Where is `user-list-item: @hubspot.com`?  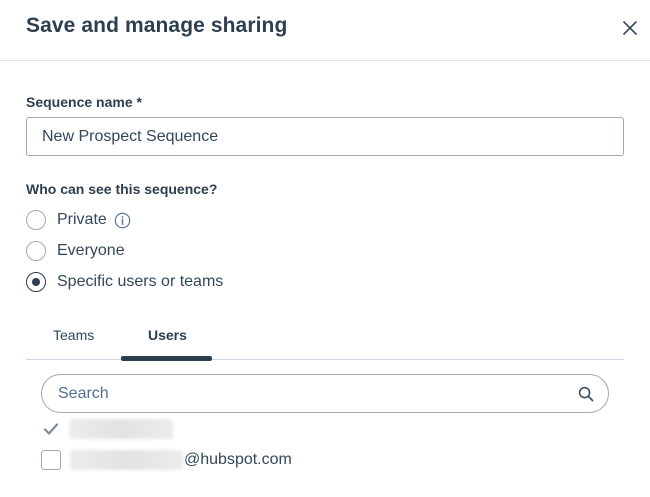
user-list-item: @hubspot.com is located at coordinates (166, 460).